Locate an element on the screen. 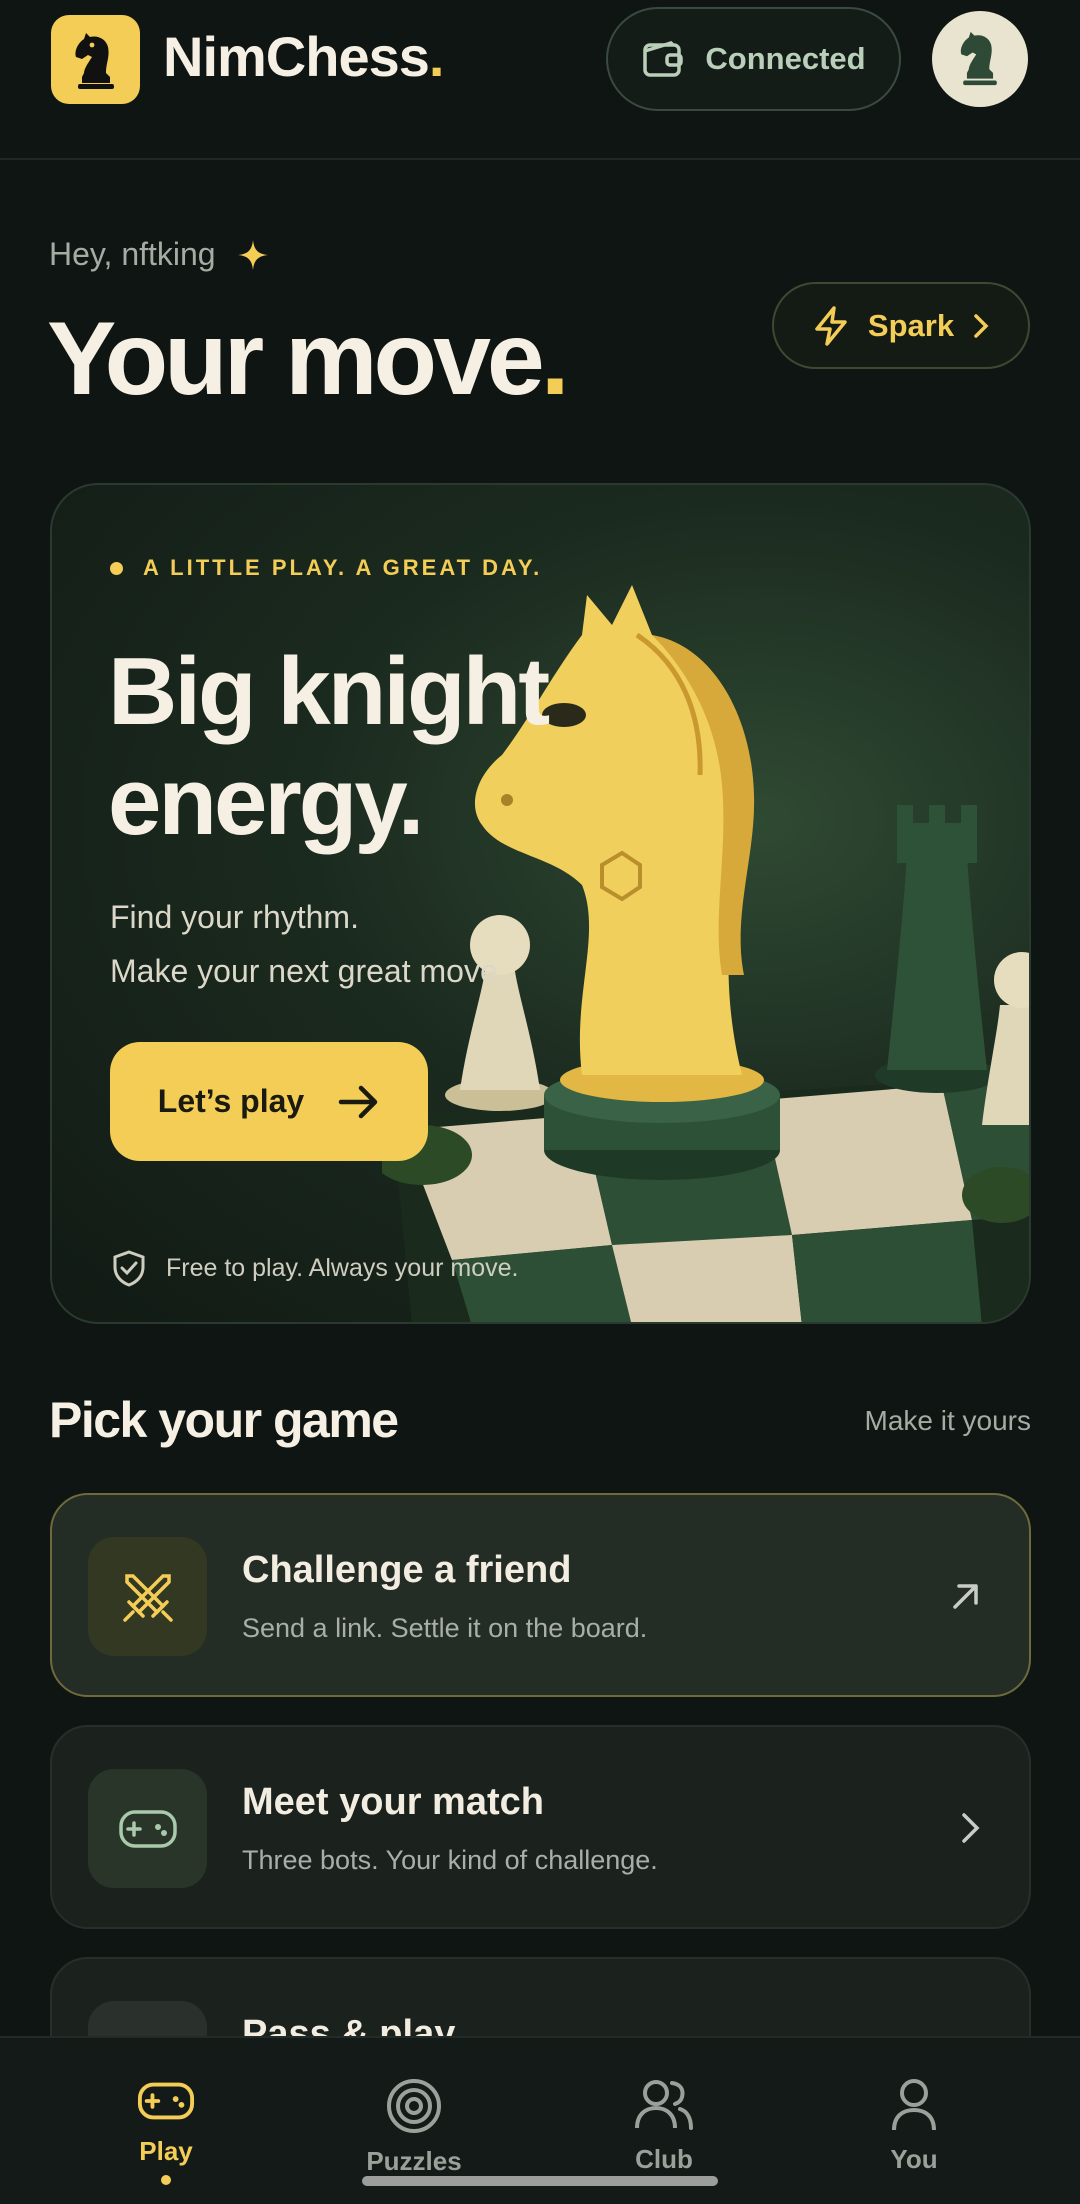  arrow-right-icon is located at coordinates (358, 1101).